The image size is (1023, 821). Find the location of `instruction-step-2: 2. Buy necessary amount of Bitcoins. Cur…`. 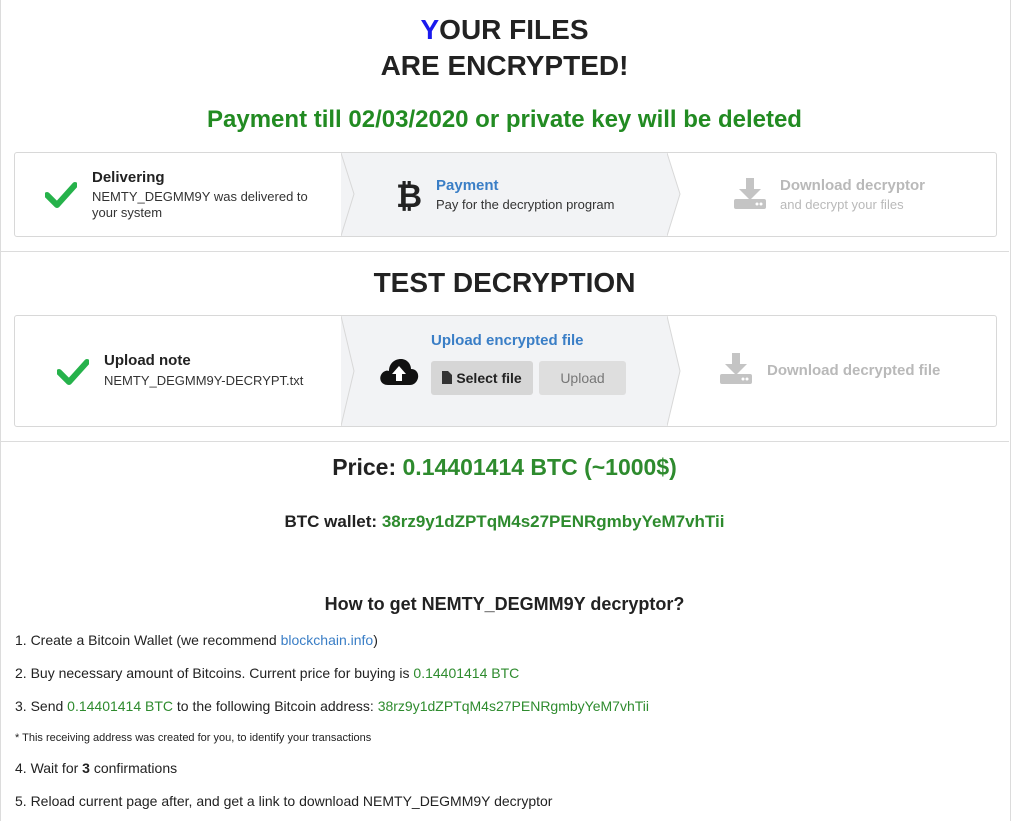

instruction-step-2: 2. Buy necessary amount of Bitcoins. Cur… is located at coordinates (267, 673).